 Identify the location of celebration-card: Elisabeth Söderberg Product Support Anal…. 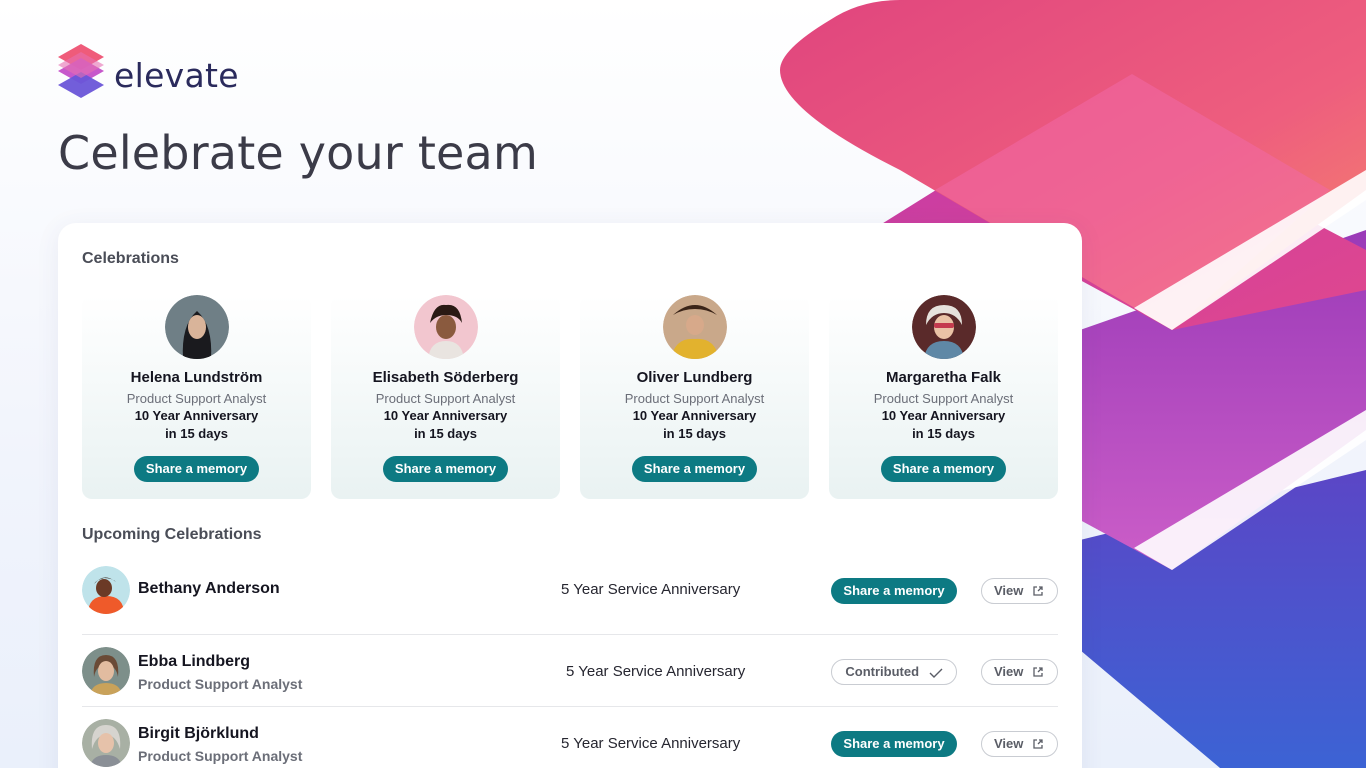
(445, 397).